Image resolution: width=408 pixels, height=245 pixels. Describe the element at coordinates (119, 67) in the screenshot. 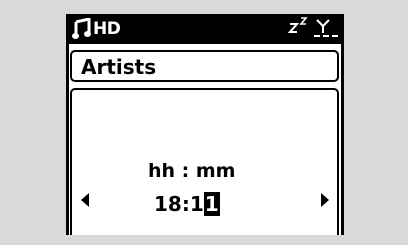

I see `menu-title: Artists` at that location.